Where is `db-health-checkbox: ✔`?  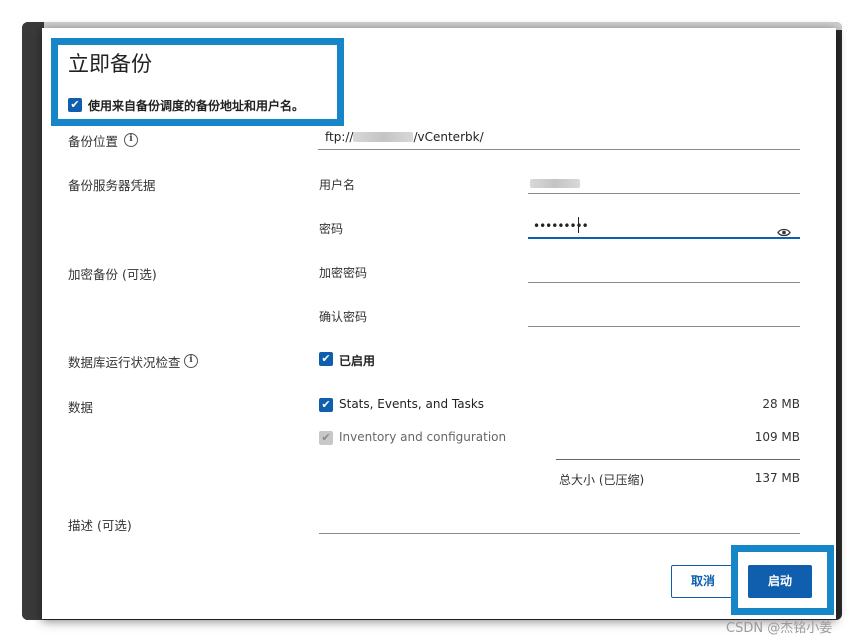 db-health-checkbox: ✔ is located at coordinates (326, 359).